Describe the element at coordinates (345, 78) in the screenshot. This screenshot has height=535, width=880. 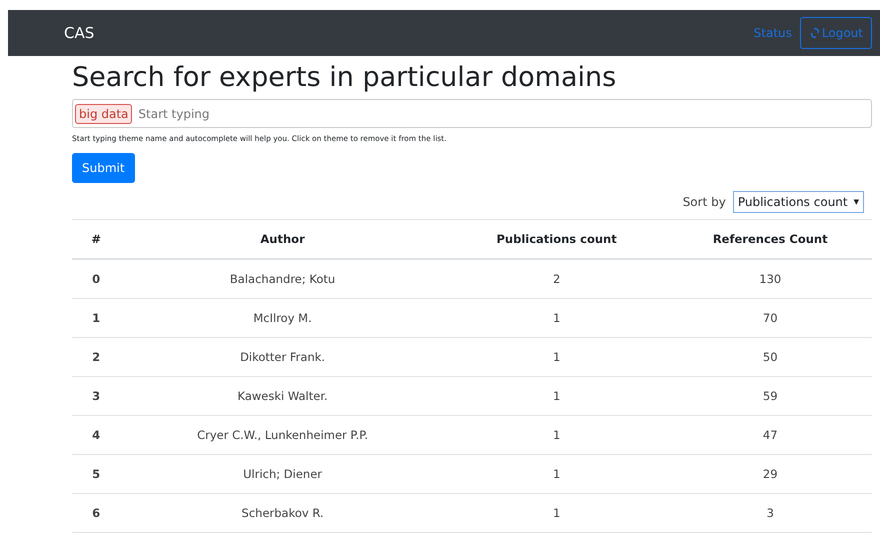
I see `page-title: Search for experts in particular domains` at that location.